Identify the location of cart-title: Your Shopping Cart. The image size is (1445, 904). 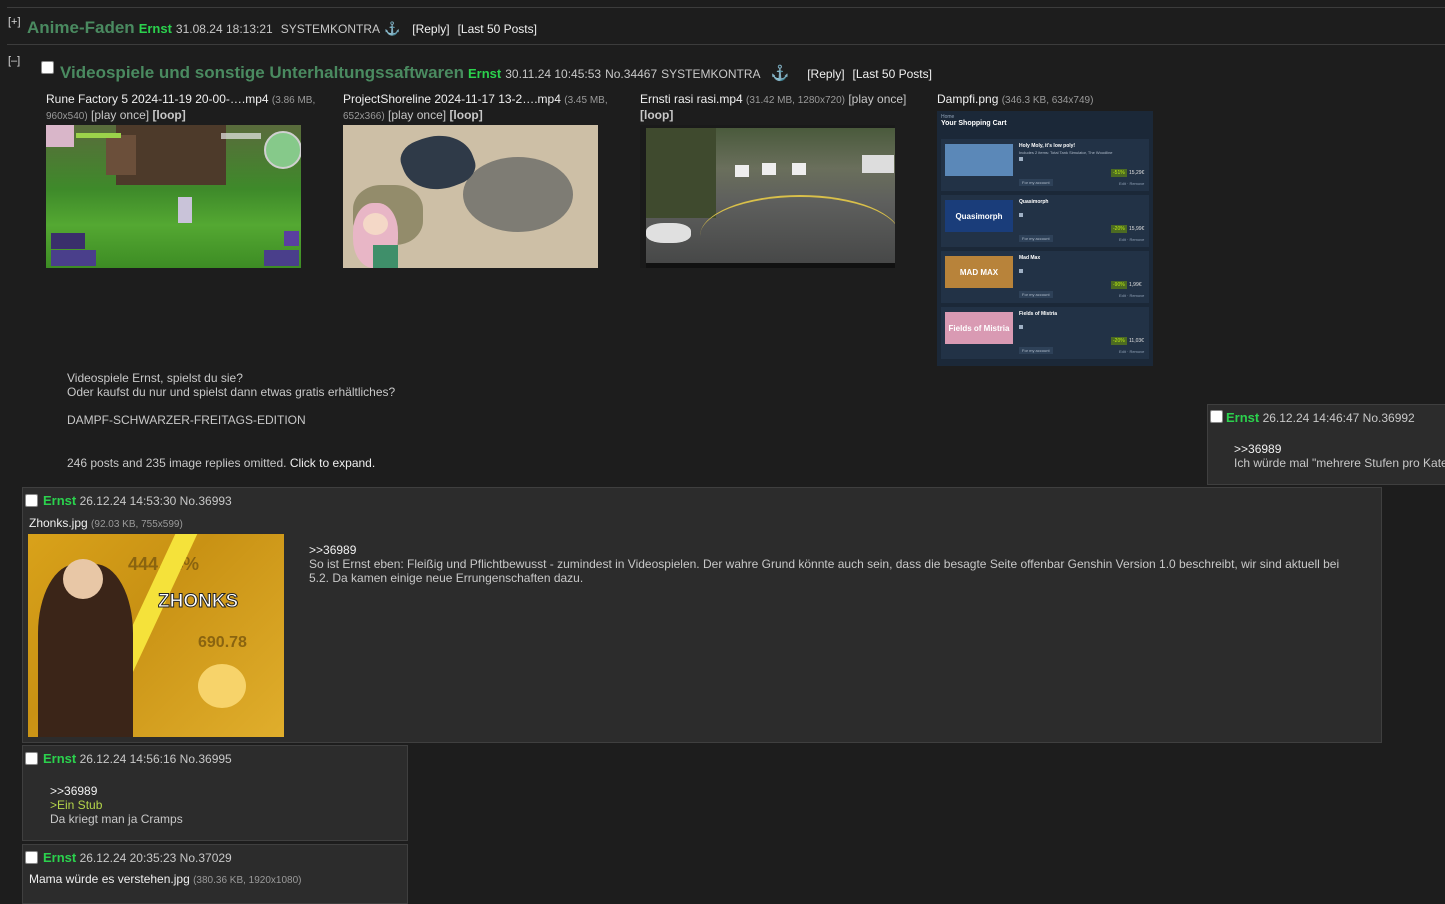
(974, 123).